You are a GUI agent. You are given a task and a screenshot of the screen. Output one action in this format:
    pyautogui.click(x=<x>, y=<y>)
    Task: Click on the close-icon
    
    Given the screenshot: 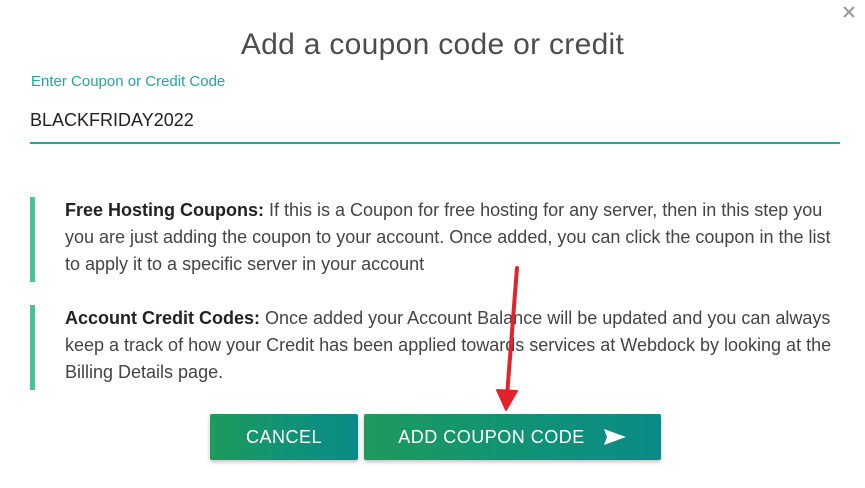 What is the action you would take?
    pyautogui.click(x=849, y=12)
    